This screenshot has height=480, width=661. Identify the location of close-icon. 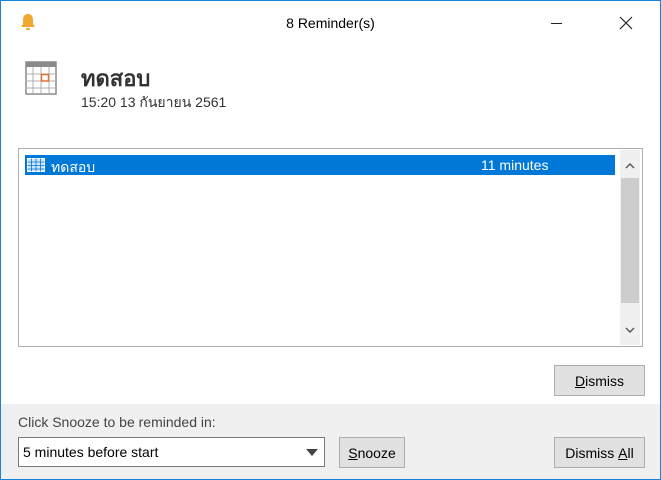
(626, 23).